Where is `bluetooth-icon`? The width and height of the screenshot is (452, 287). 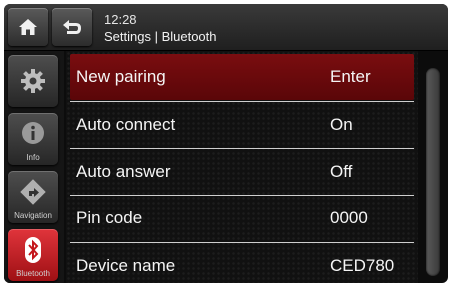 bluetooth-icon is located at coordinates (33, 250).